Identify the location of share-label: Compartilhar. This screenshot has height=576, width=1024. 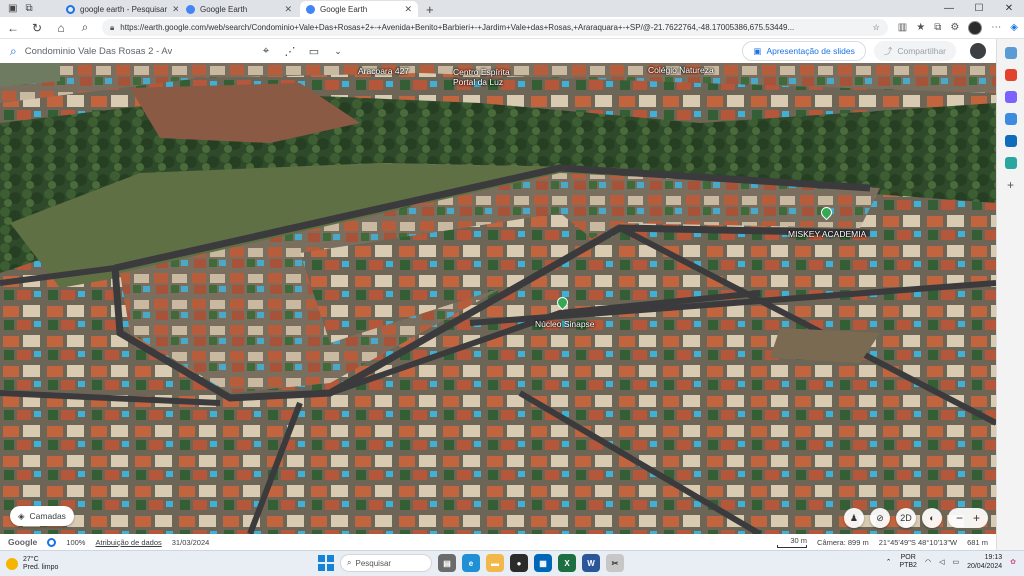
(921, 51).